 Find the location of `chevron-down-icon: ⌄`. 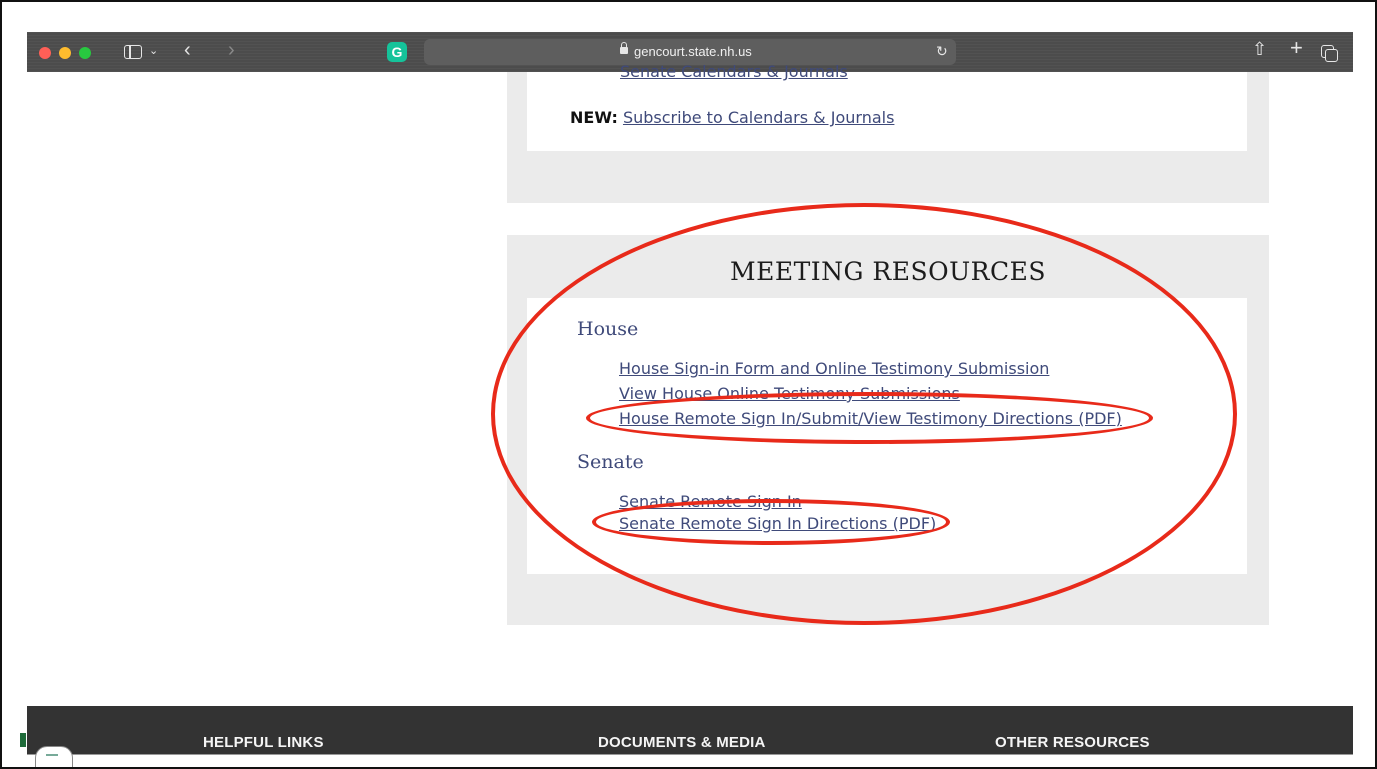

chevron-down-icon: ⌄ is located at coordinates (153, 51).